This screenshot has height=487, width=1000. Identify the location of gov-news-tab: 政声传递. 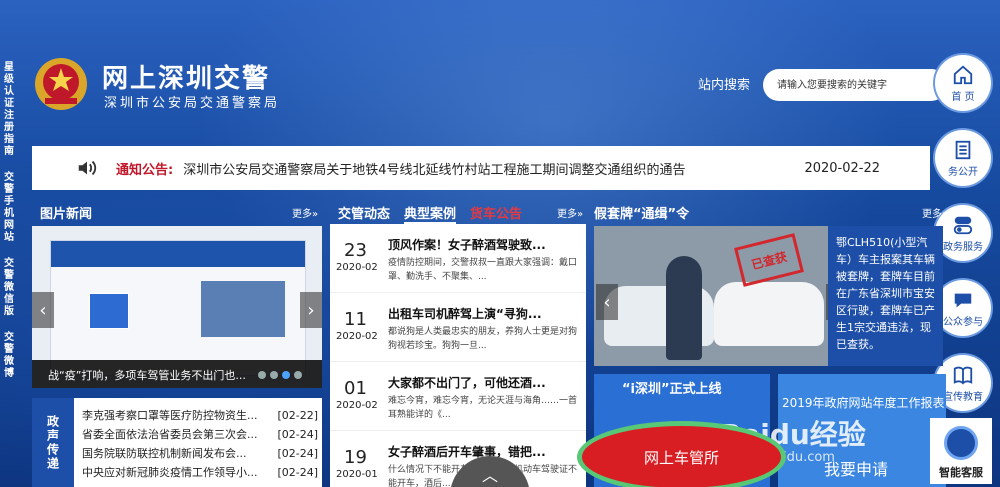
(53, 442).